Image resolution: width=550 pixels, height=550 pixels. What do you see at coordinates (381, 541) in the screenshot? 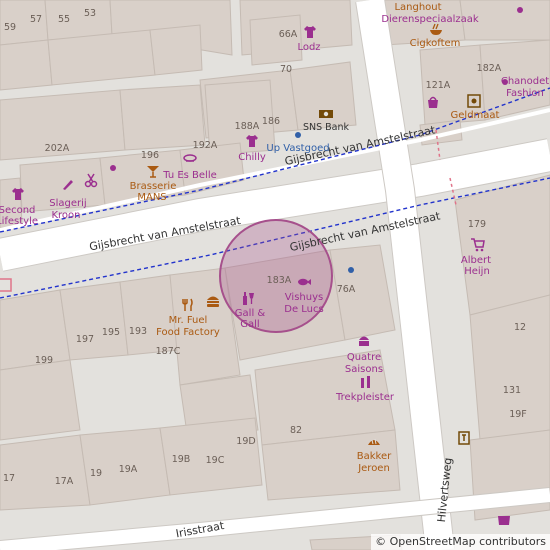
I see `copyright-symbol: ©` at bounding box center [381, 541].